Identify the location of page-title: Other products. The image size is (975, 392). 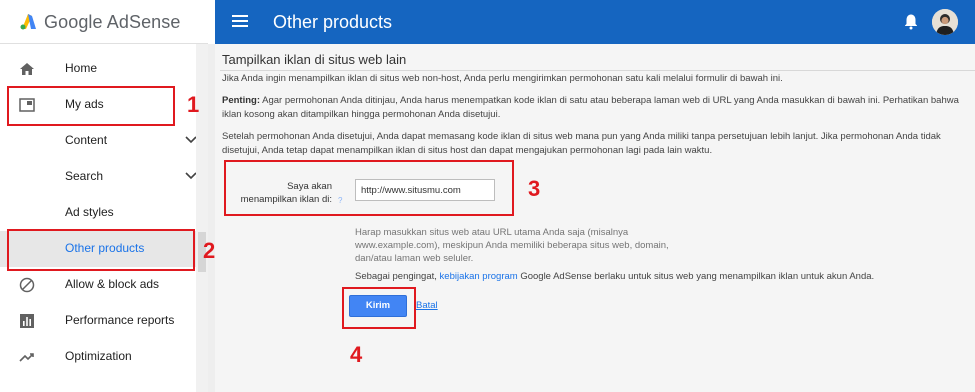
(333, 22).